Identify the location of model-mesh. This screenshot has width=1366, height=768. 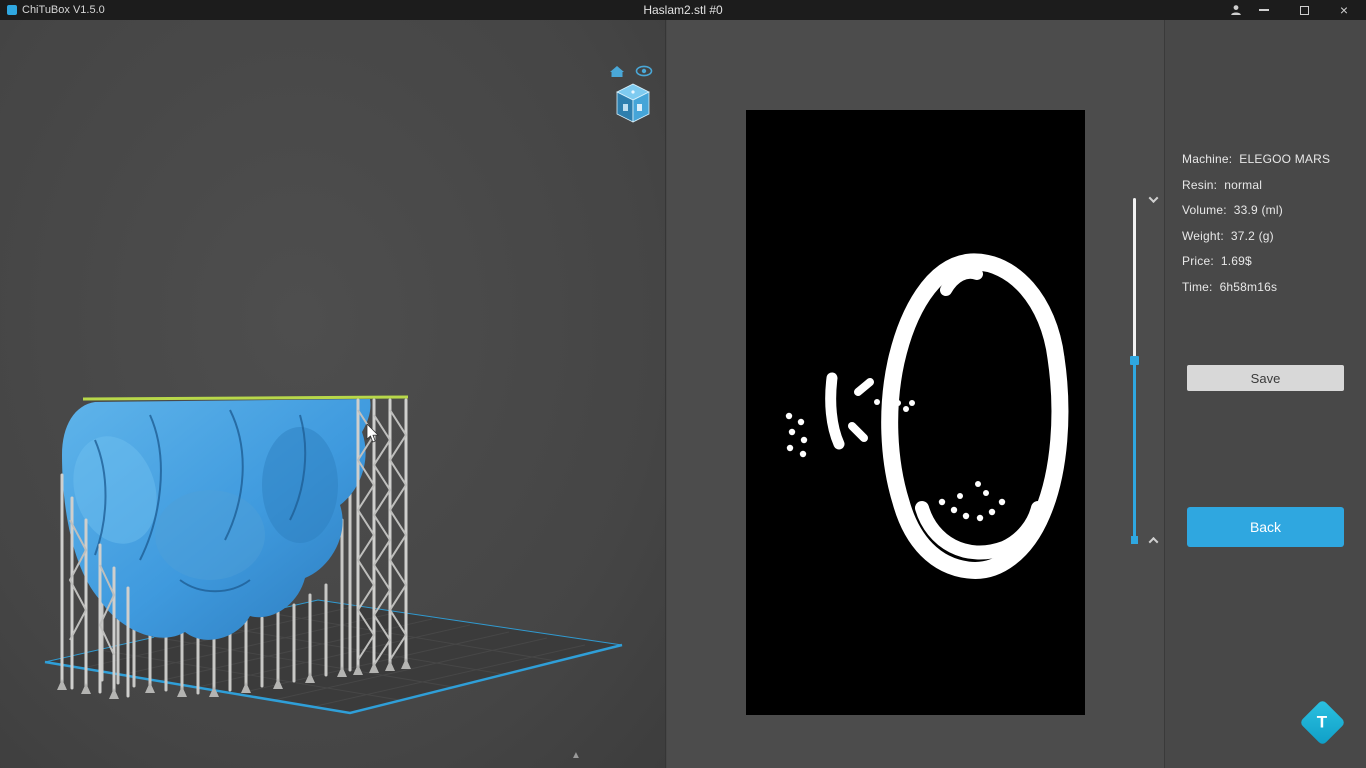
(235, 517).